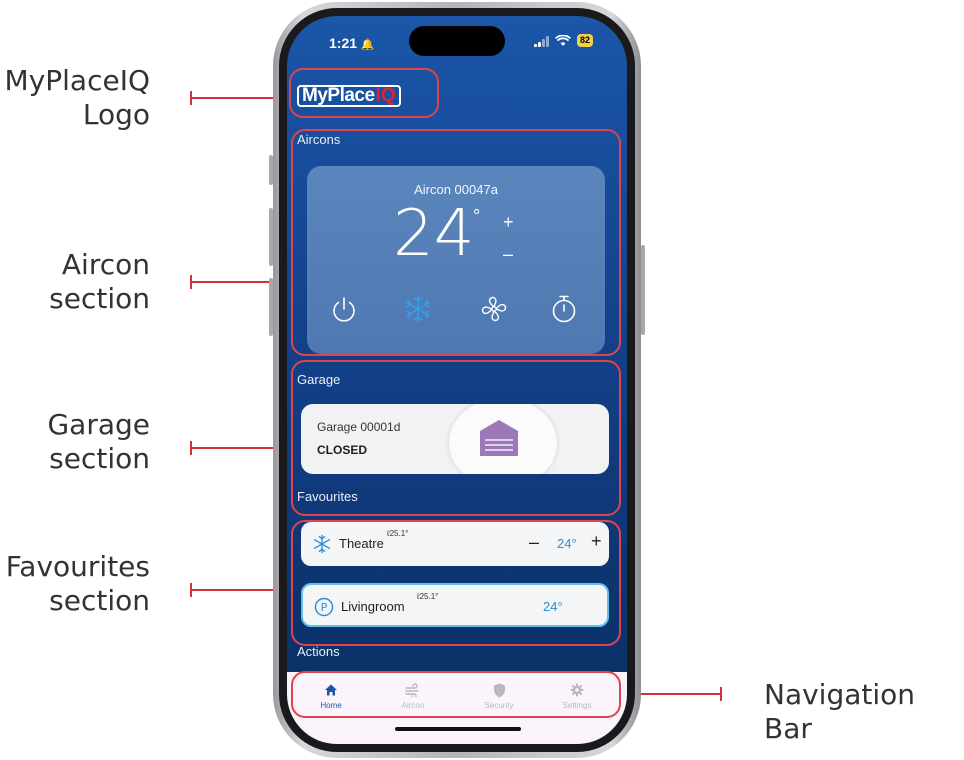 Image resolution: width=964 pixels, height=760 pixels. I want to click on garage-status: CLOSED, so click(342, 450).